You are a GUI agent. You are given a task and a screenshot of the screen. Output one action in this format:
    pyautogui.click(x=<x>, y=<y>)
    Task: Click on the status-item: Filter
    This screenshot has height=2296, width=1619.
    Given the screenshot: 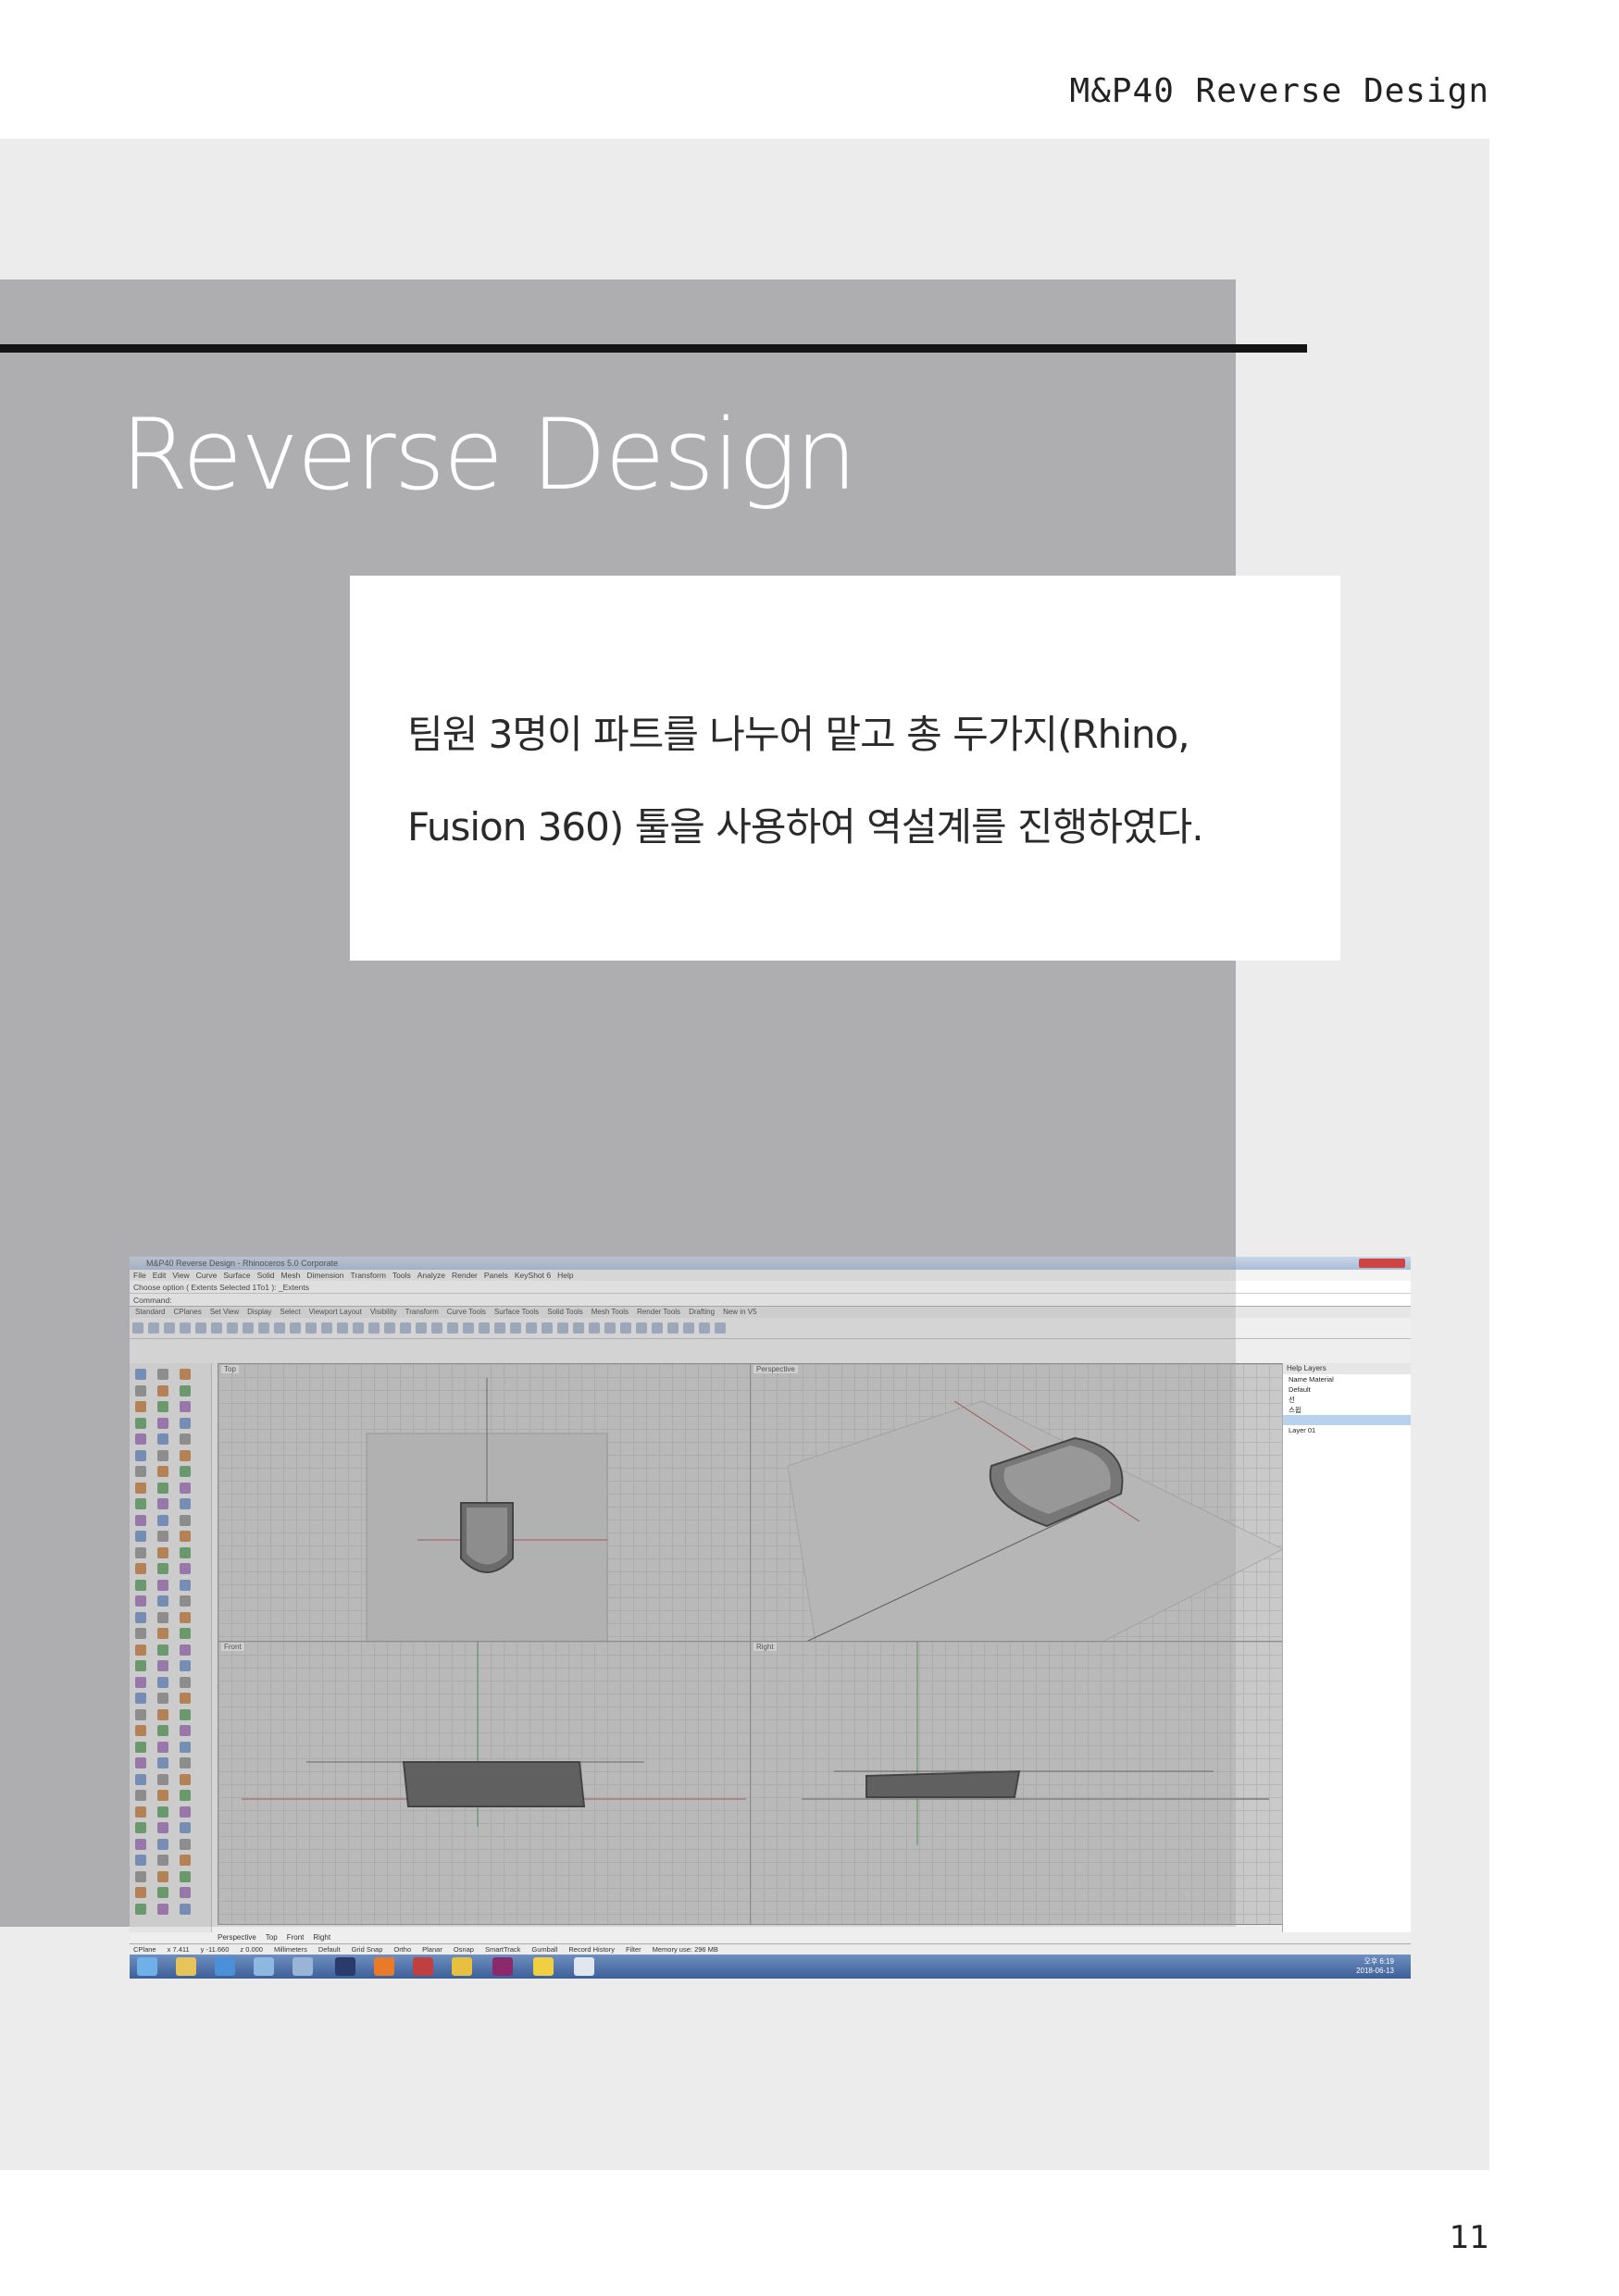 What is the action you would take?
    pyautogui.click(x=633, y=1950)
    